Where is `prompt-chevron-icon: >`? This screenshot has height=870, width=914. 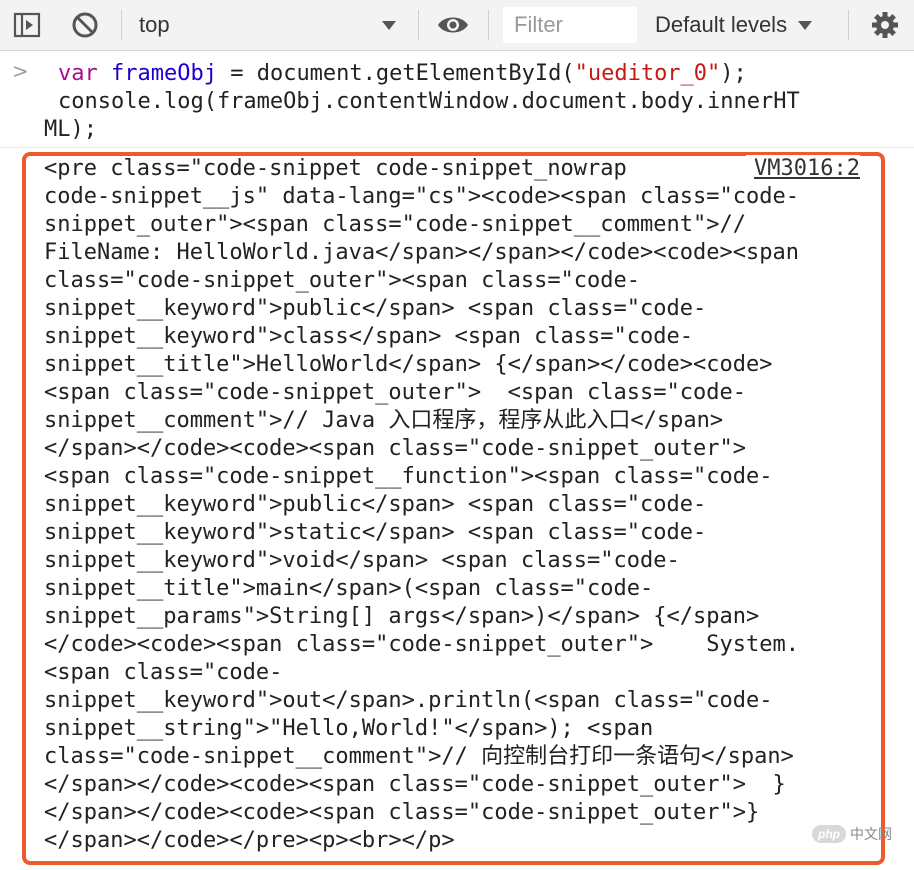 prompt-chevron-icon: > is located at coordinates (20, 71).